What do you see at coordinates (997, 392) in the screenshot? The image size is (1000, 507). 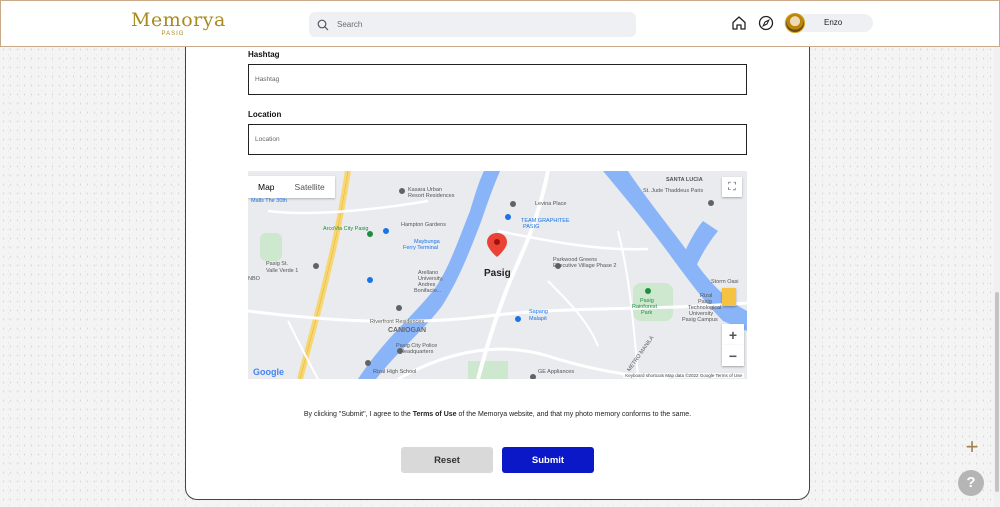 I see `scrollbar-thumb` at bounding box center [997, 392].